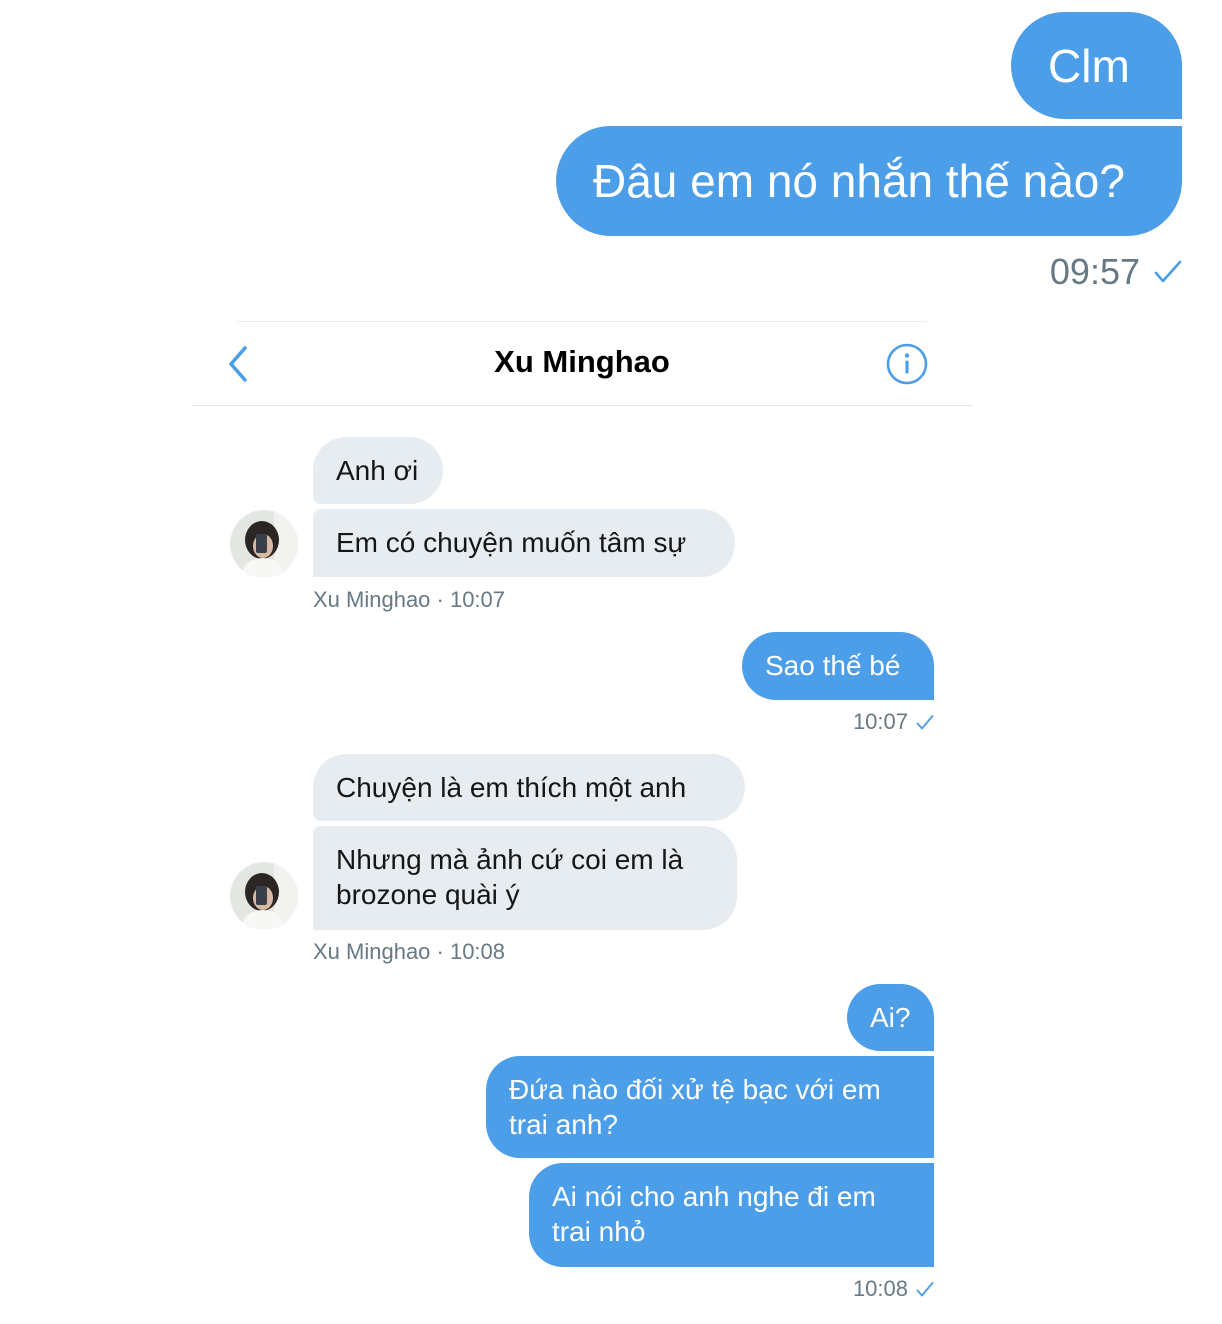 This screenshot has width=1222, height=1324. What do you see at coordinates (731, 1215) in the screenshot?
I see `outgoing-message: Ai nói cho anh nghe đi em trai nhỏ` at bounding box center [731, 1215].